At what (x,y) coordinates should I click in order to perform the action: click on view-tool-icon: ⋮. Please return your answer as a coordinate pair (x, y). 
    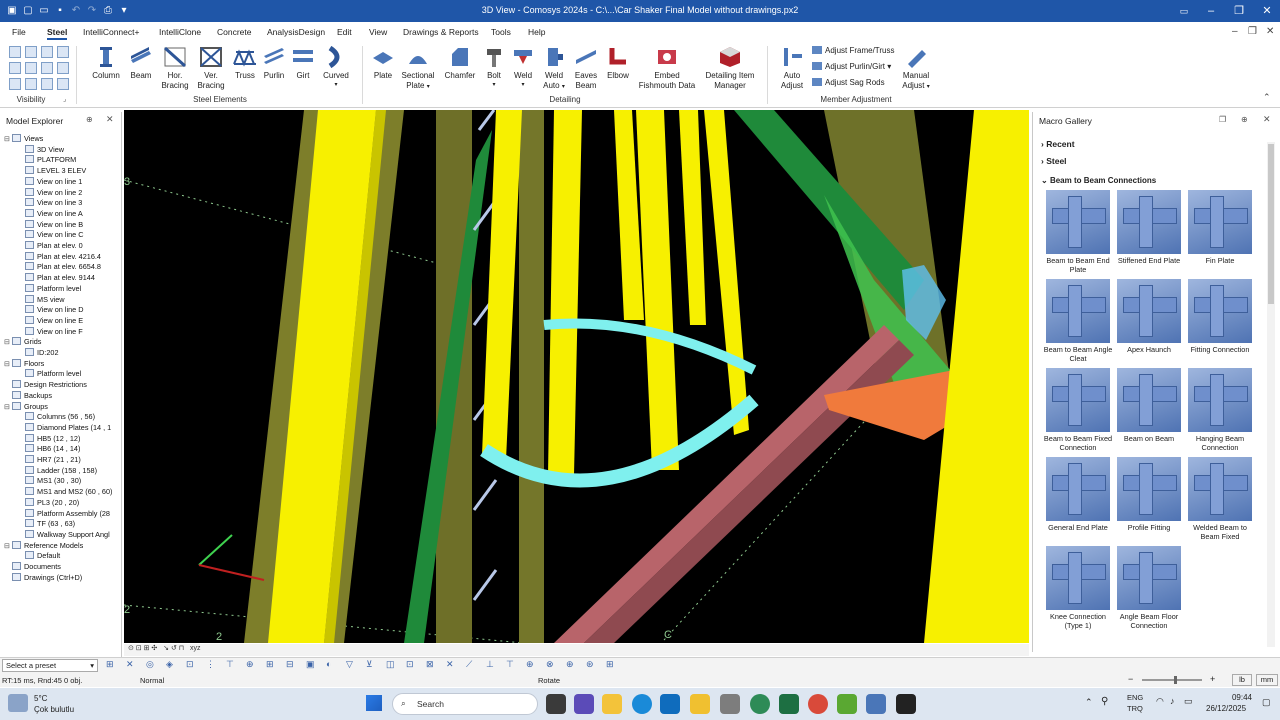
    Looking at the image, I should click on (210, 664).